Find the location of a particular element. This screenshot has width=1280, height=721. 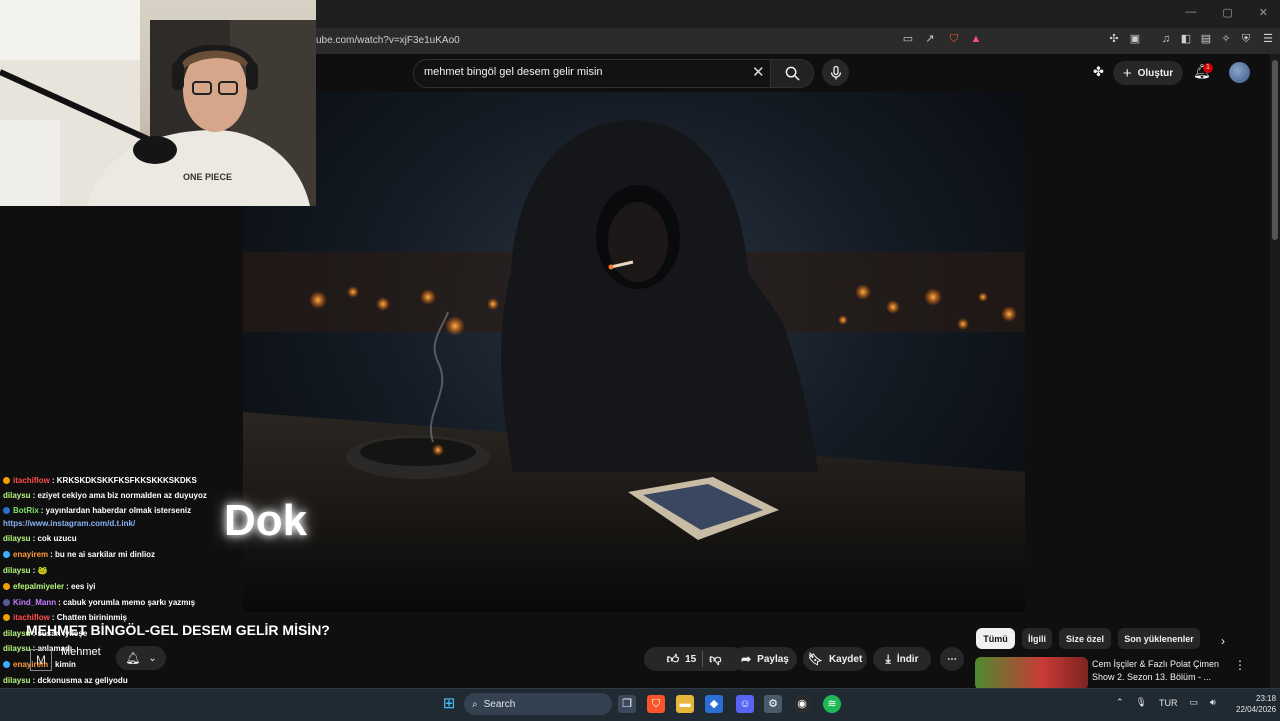

search-icon is located at coordinates (792, 73).